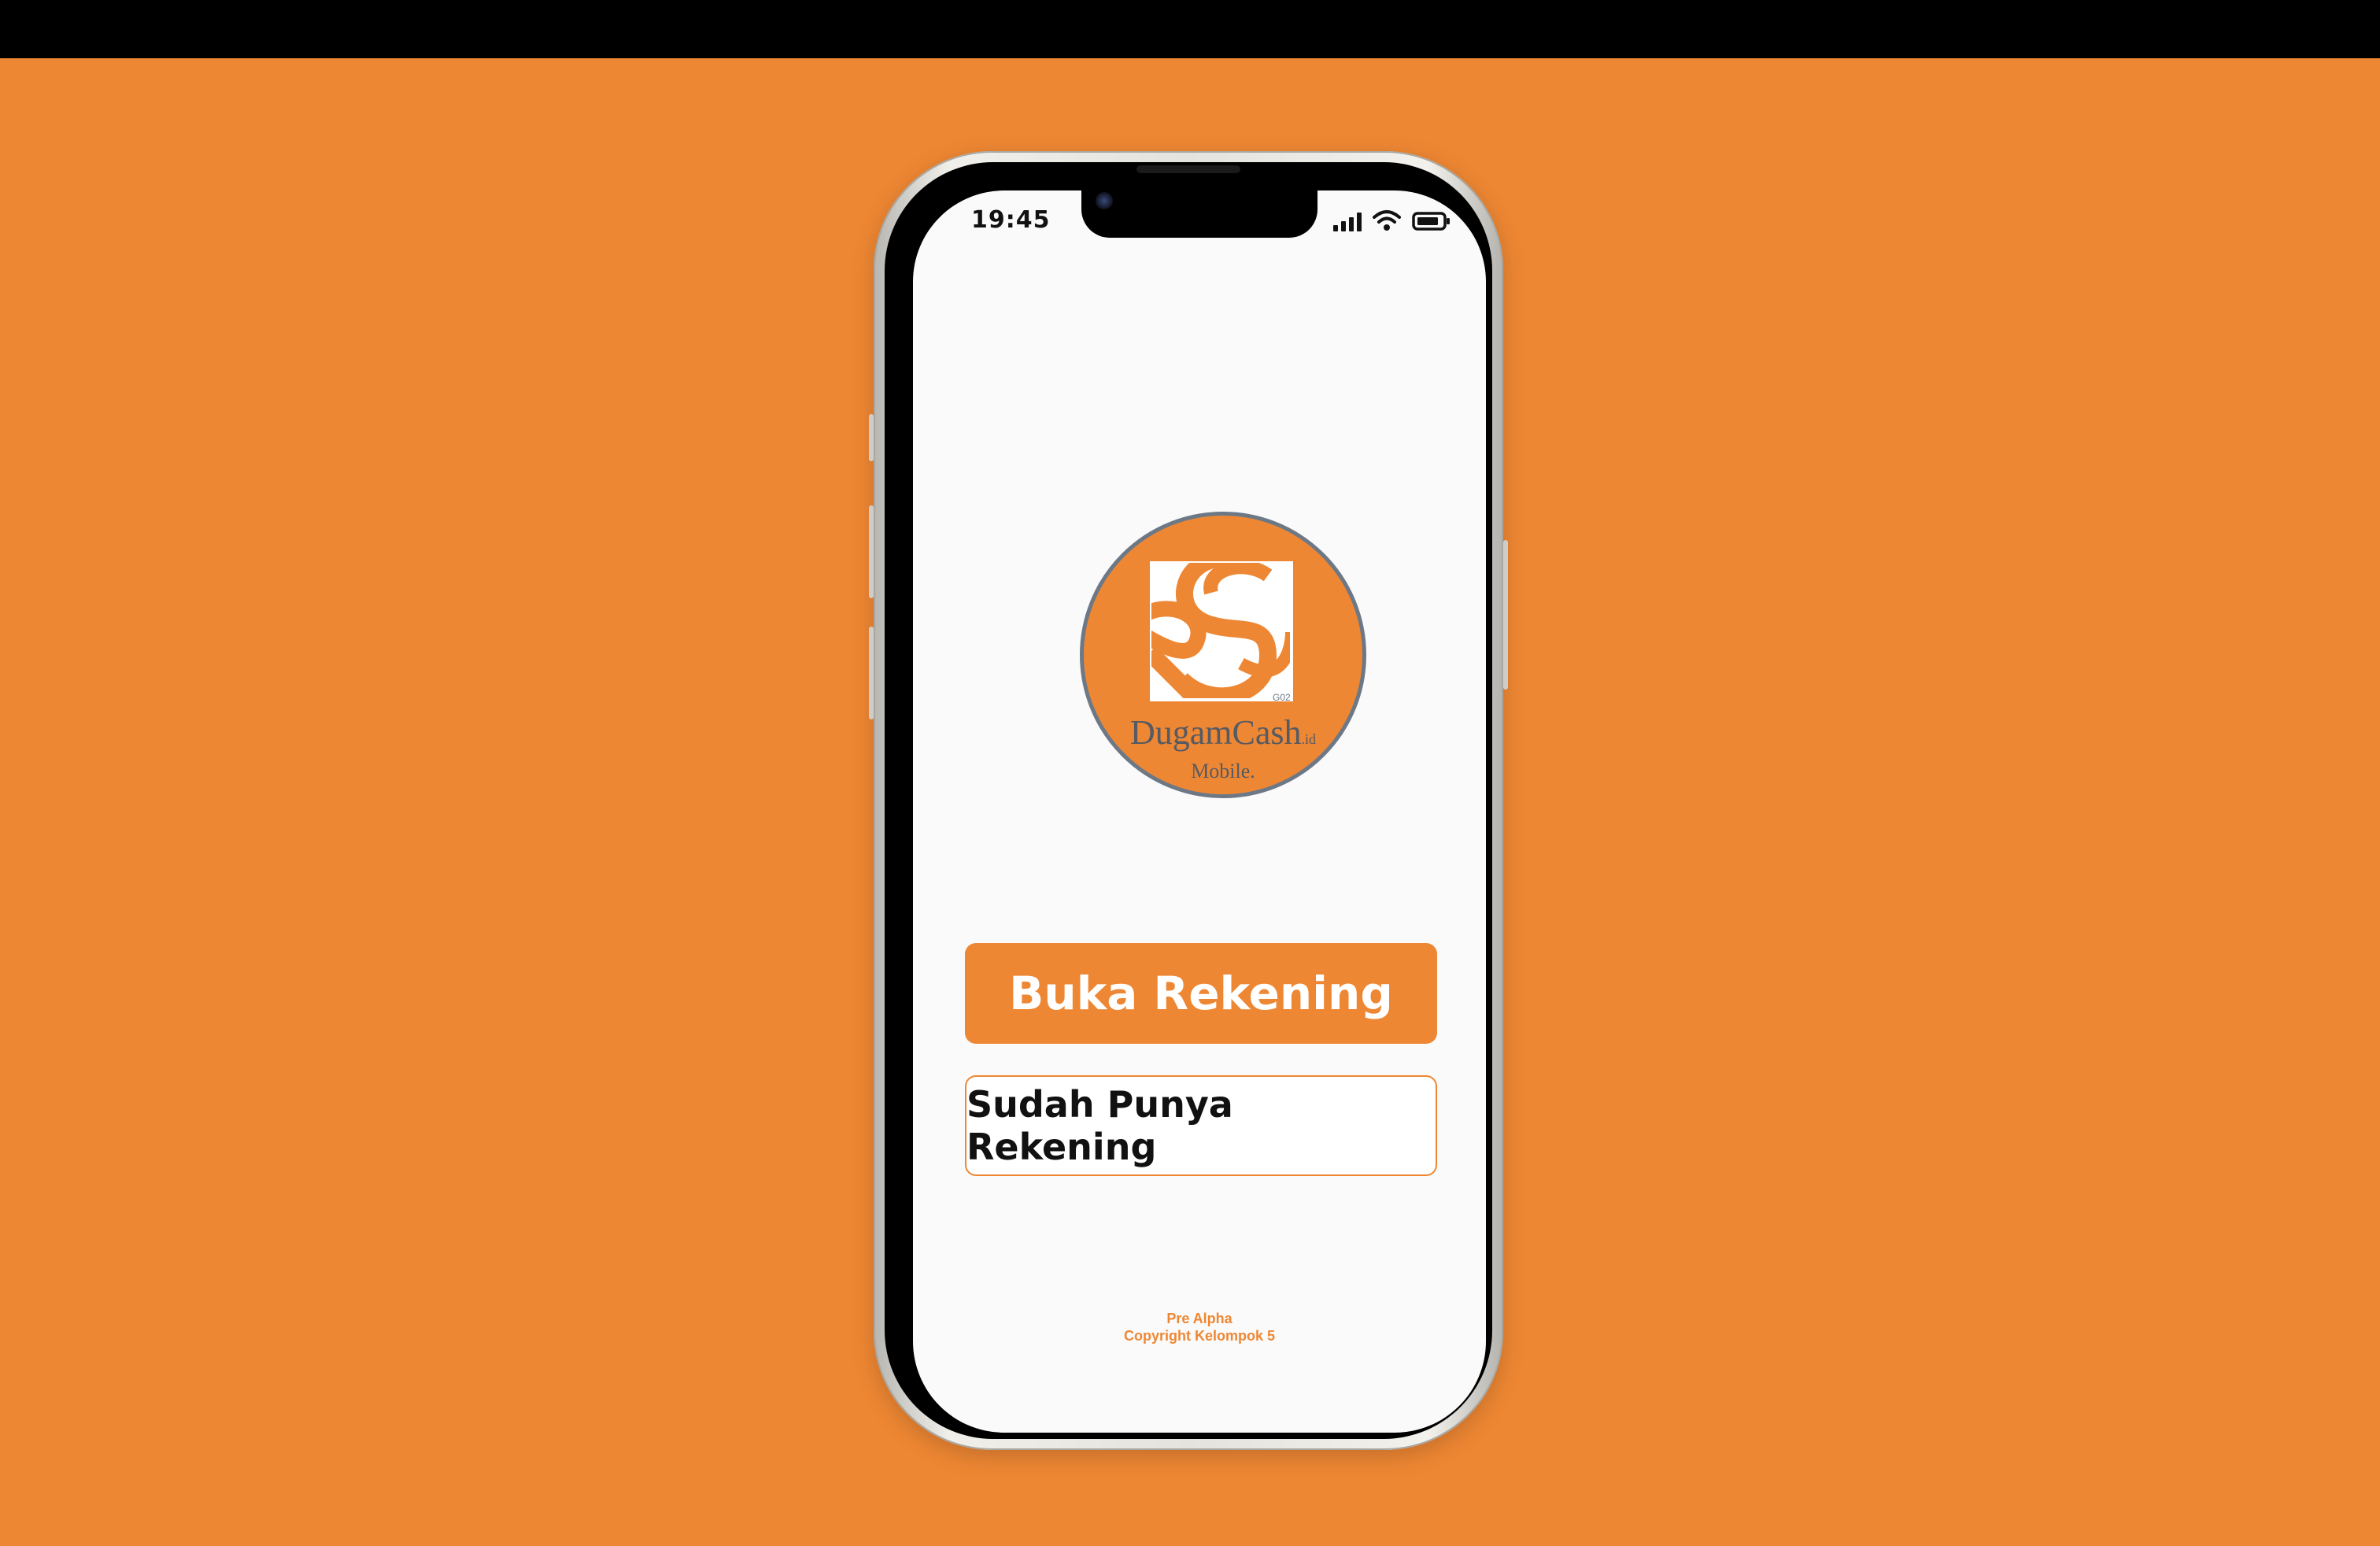  I want to click on volume-down-button, so click(871, 673).